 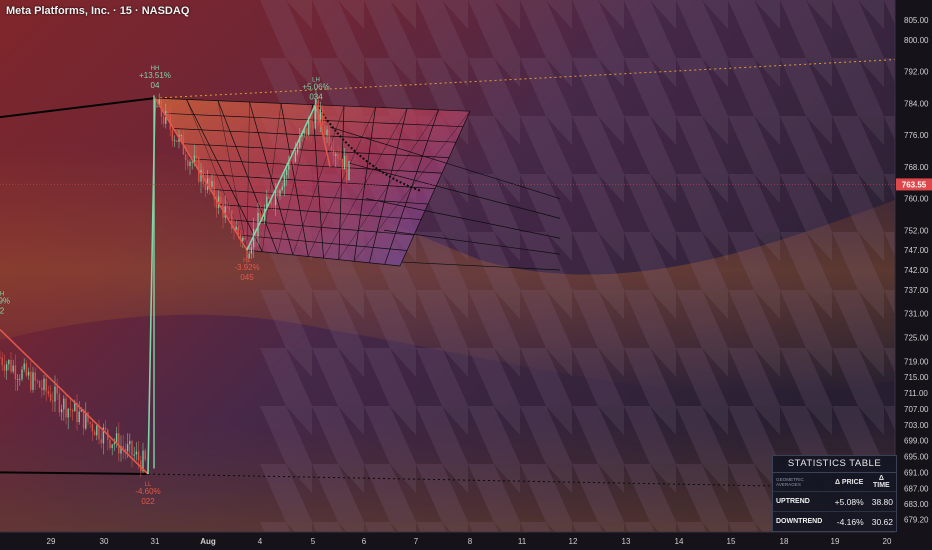 What do you see at coordinates (881, 501) in the screenshot?
I see `stats-row-time: 38.80` at bounding box center [881, 501].